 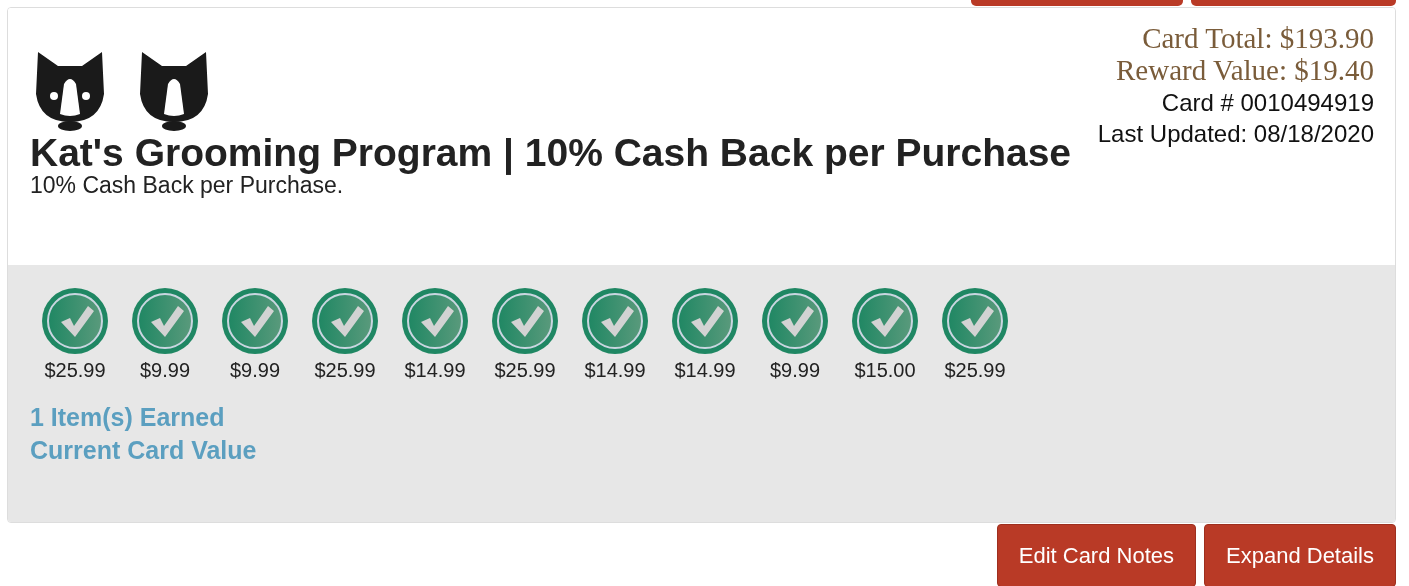 I want to click on card-total: Card Total: $193.90, so click(x=1257, y=38).